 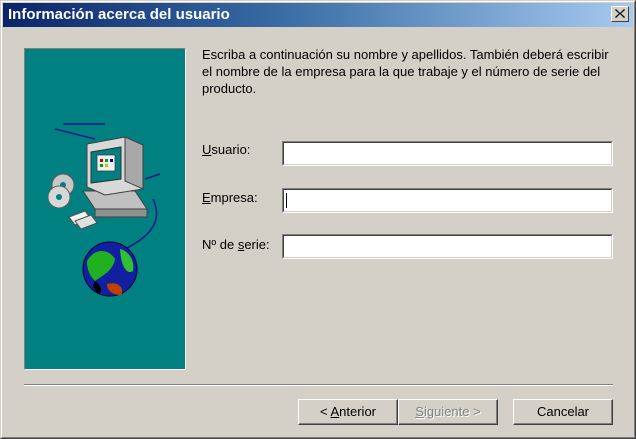 I want to click on close-button, so click(x=620, y=14).